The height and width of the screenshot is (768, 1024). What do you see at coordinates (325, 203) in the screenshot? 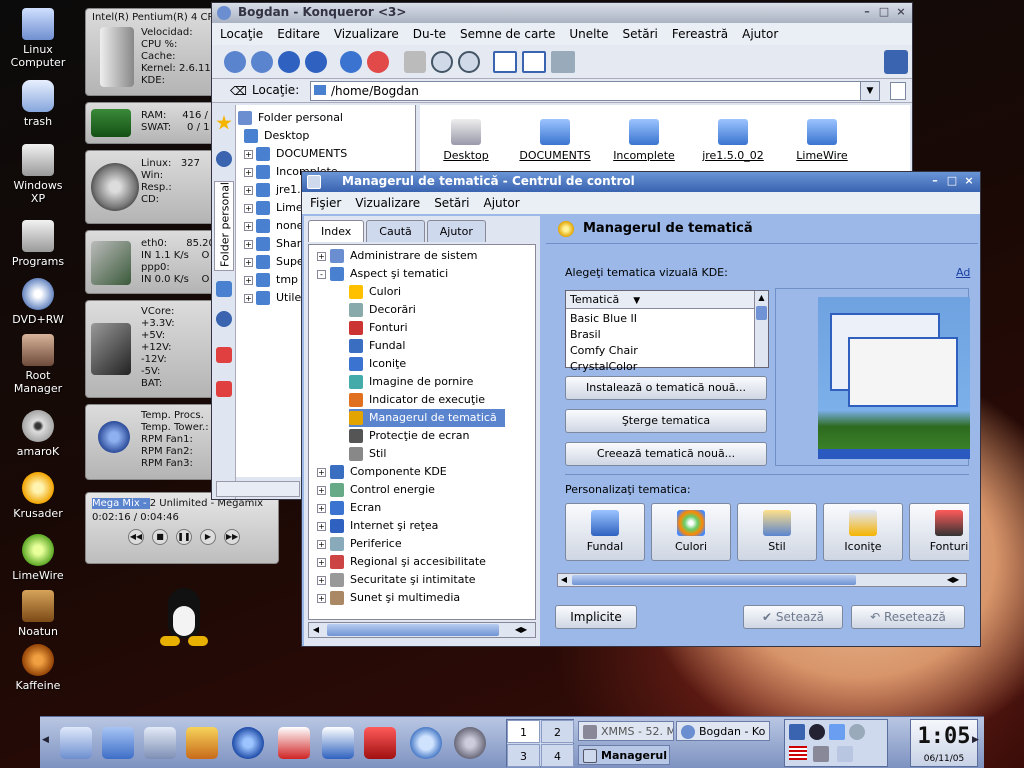
I see `menu-item: Fişier` at bounding box center [325, 203].